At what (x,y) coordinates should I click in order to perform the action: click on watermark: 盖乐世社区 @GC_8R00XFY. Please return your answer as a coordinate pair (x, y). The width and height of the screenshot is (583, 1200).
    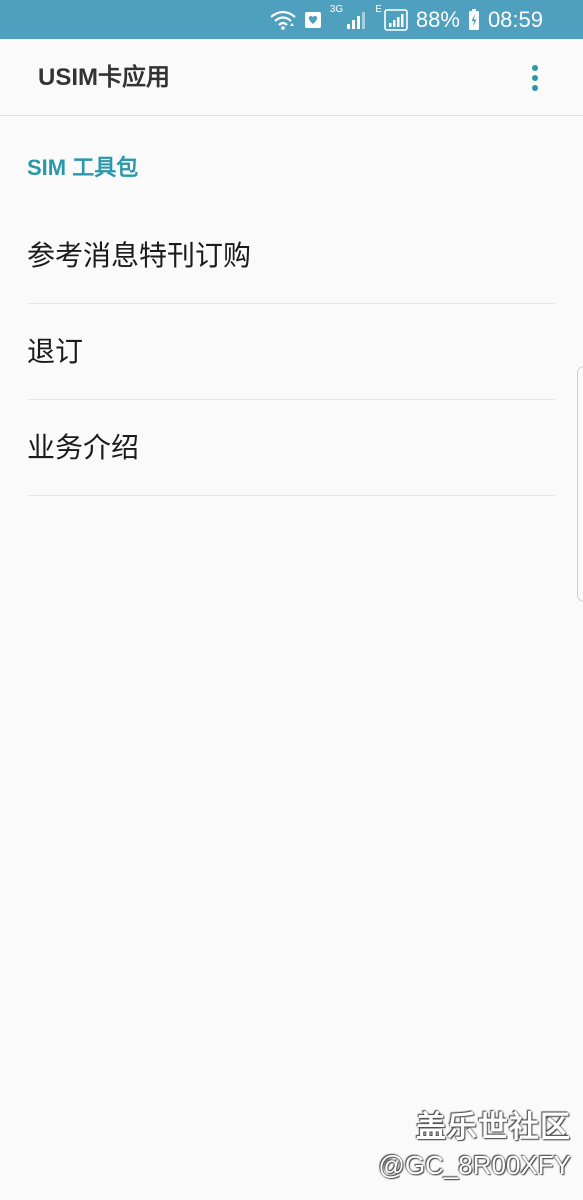
    Looking at the image, I should click on (474, 1145).